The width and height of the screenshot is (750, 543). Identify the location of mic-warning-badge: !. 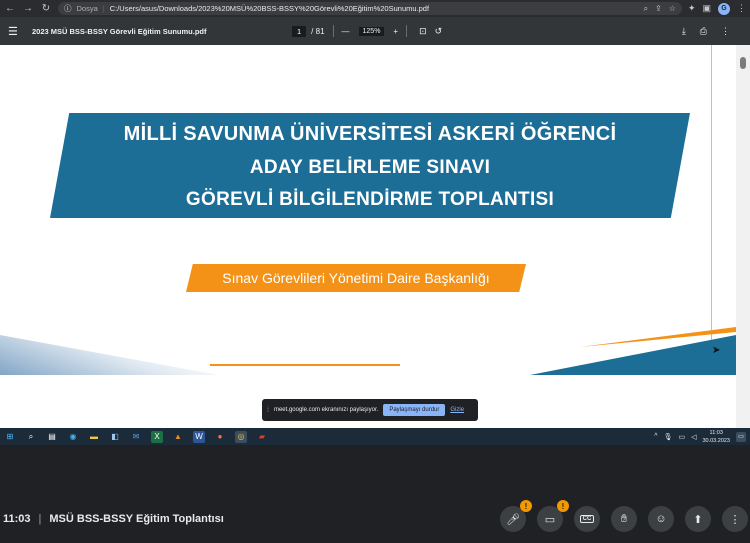
(526, 506).